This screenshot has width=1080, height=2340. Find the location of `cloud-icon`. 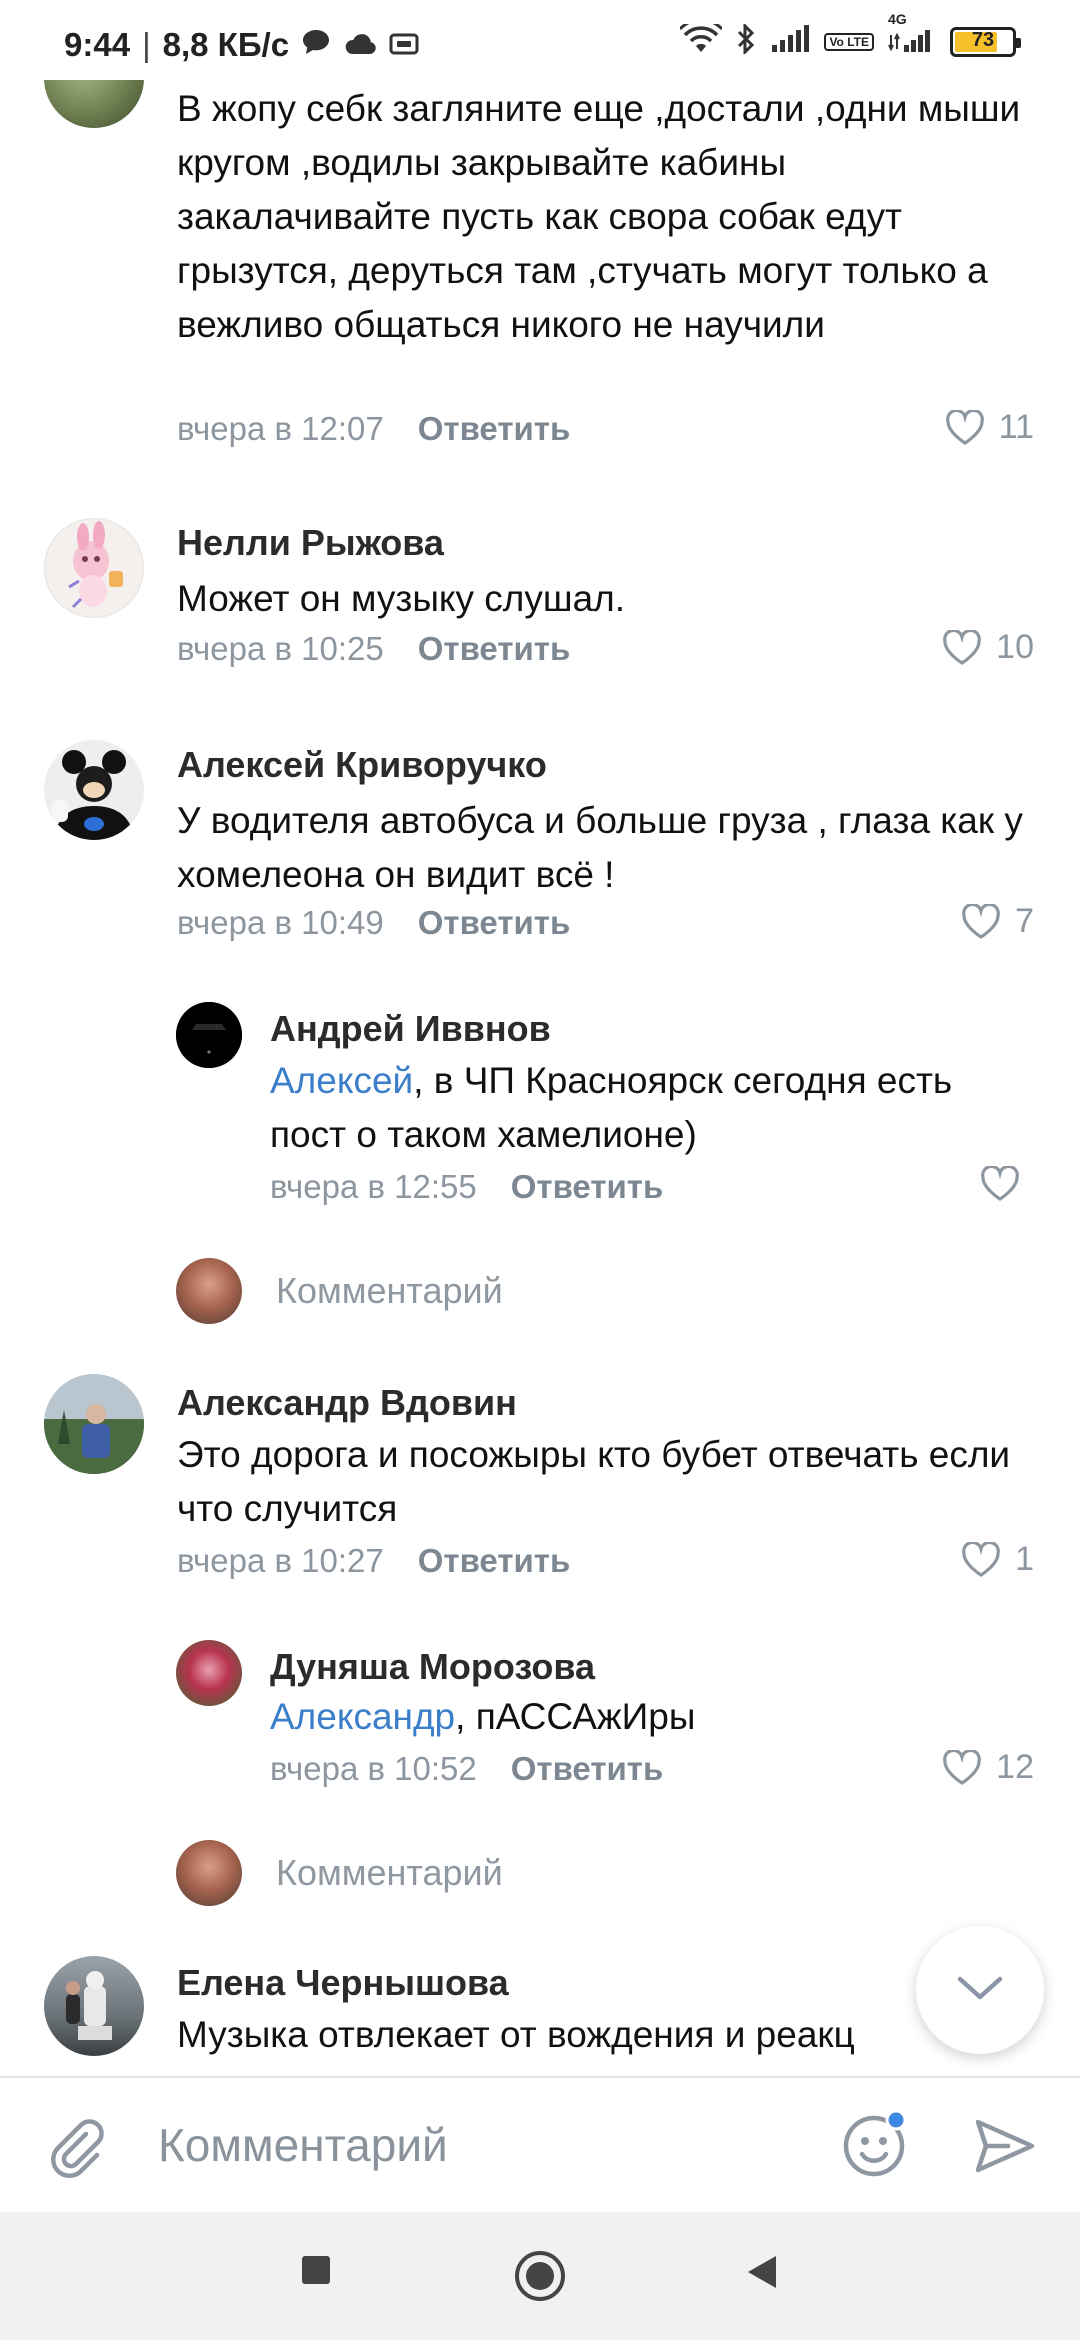

cloud-icon is located at coordinates (360, 45).